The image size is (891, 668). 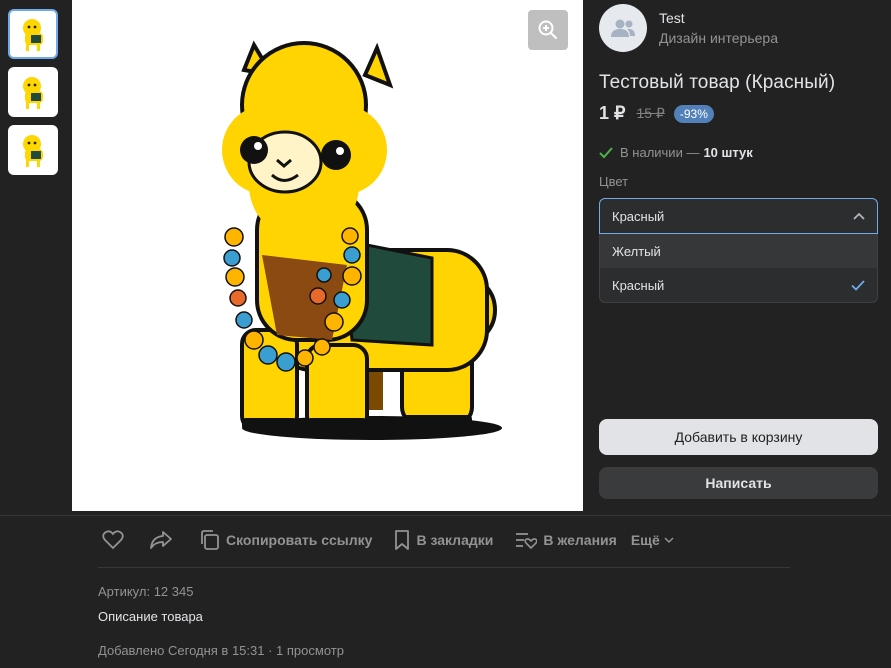 What do you see at coordinates (738, 251) in the screenshot?
I see `color-option-yellow: Желтый` at bounding box center [738, 251].